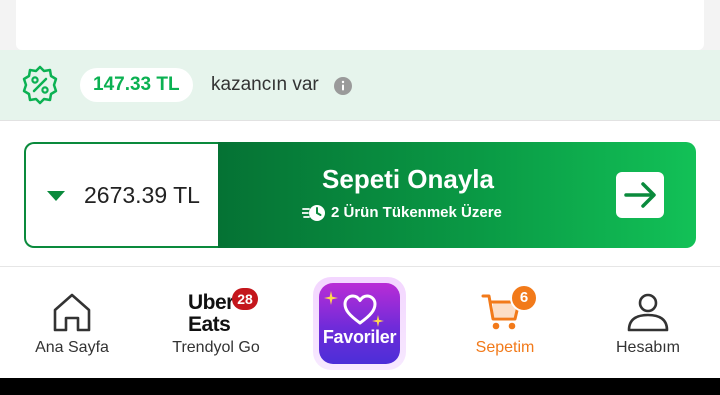 This screenshot has width=720, height=395. What do you see at coordinates (265, 84) in the screenshot?
I see `savings-text: kazancın var` at bounding box center [265, 84].